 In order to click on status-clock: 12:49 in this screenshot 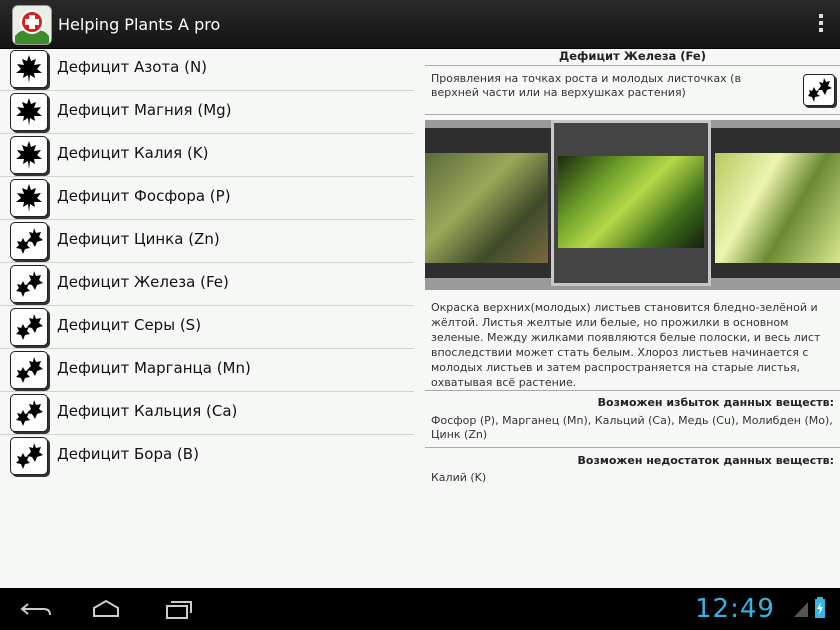, I will do `click(735, 609)`.